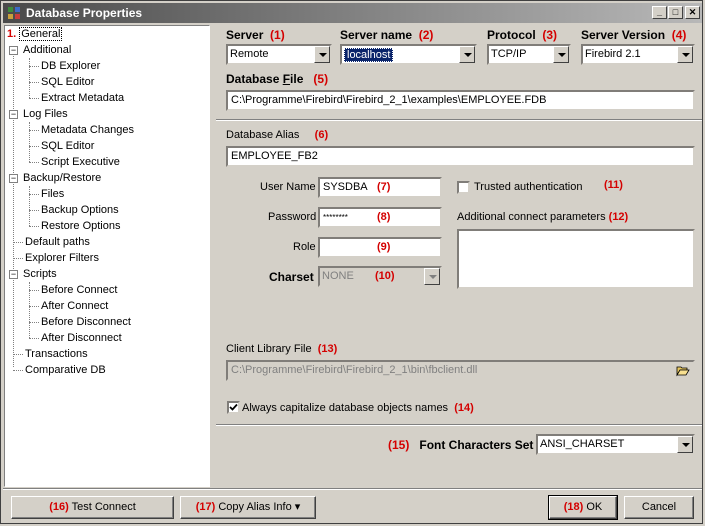 Image resolution: width=705 pixels, height=526 pixels. I want to click on client-library-label: Client Library File (13), so click(282, 349).